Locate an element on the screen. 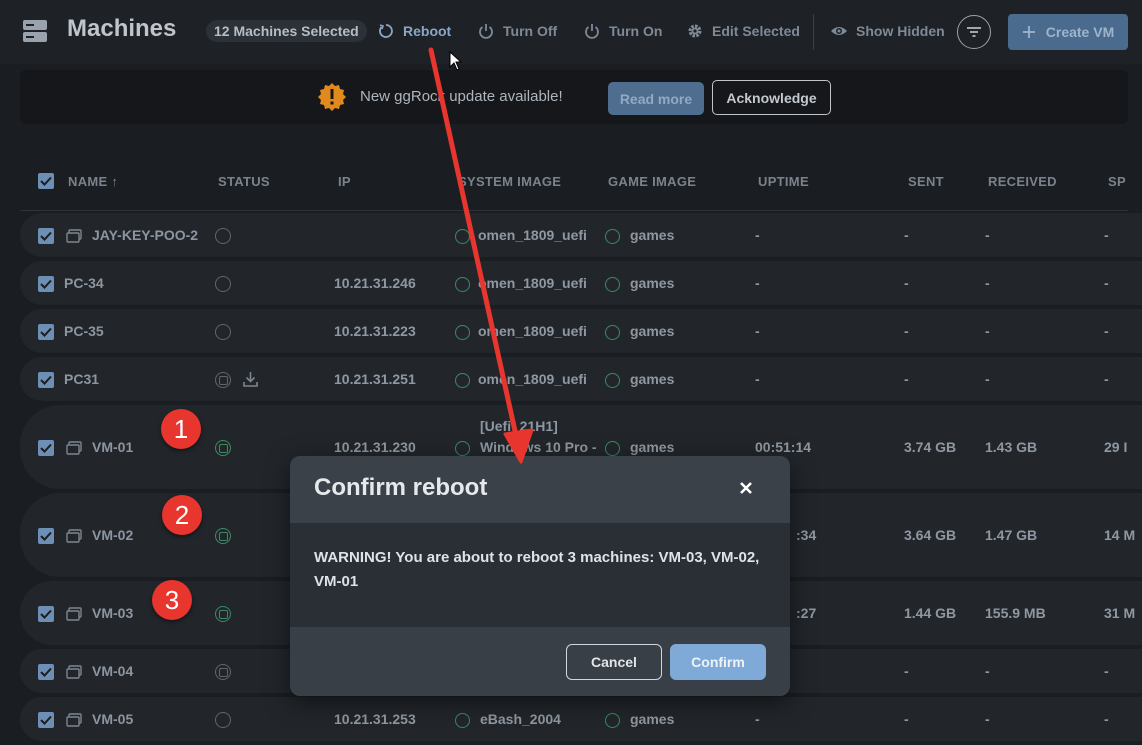  received: 1.43 GB is located at coordinates (1011, 447).